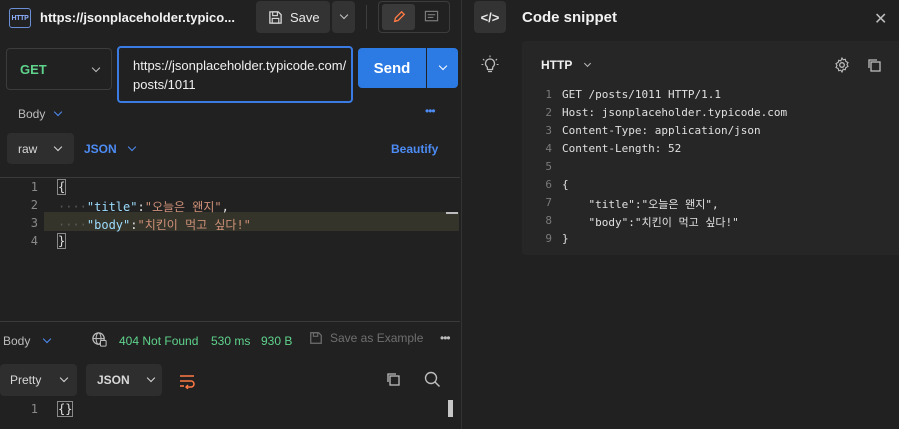 The height and width of the screenshot is (429, 899). I want to click on wrap-lines-button, so click(187, 381).